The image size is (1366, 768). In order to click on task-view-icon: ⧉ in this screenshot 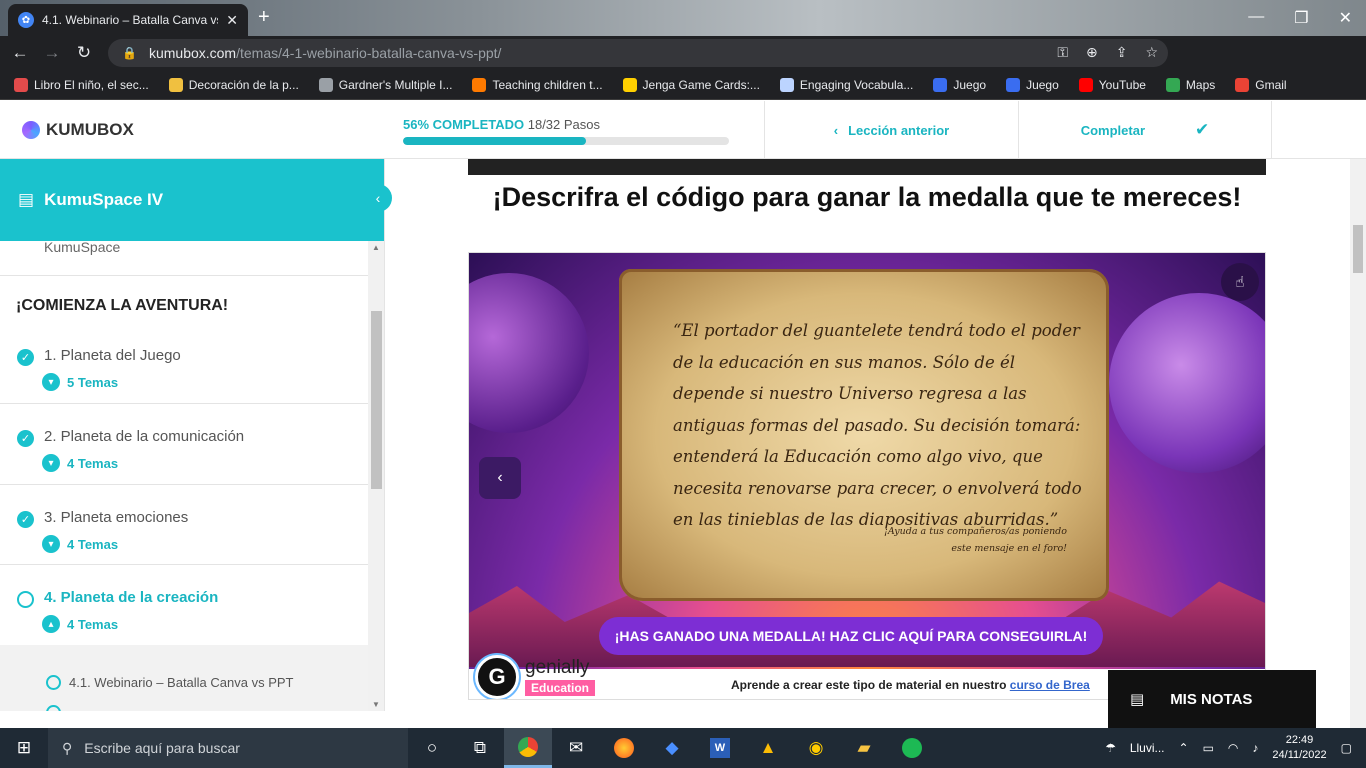, I will do `click(480, 748)`.